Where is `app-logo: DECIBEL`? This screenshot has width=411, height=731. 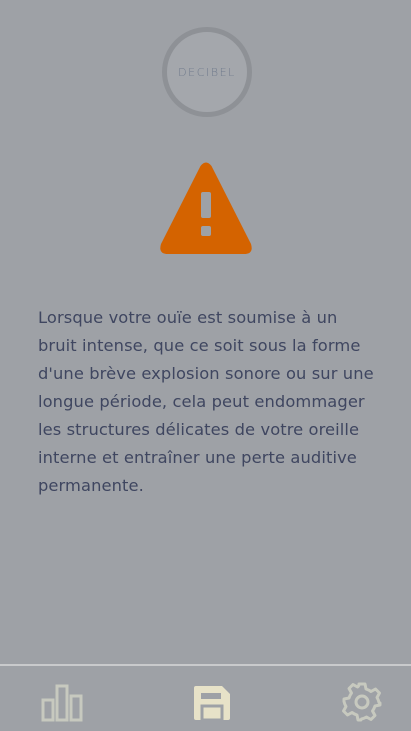 app-logo: DECIBEL is located at coordinates (207, 72).